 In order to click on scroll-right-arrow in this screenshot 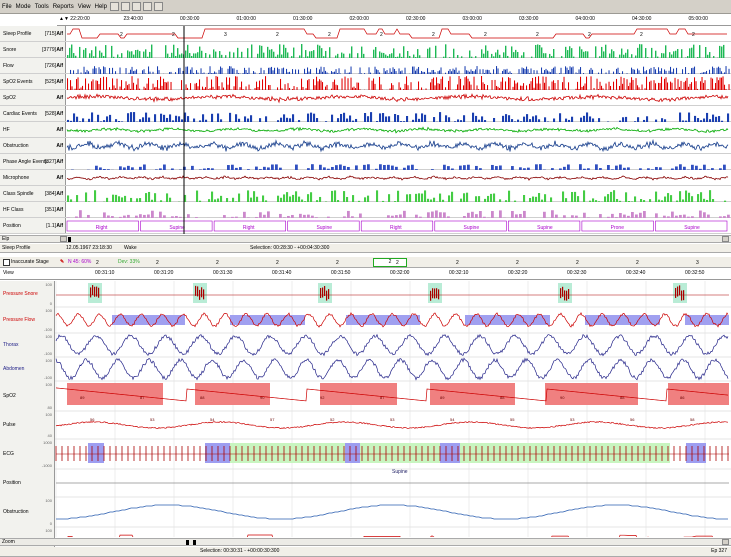, I will do `click(725, 239)`.